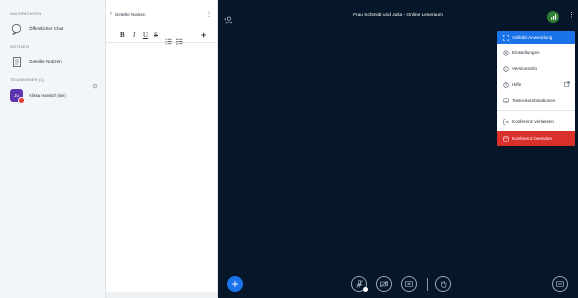 The image size is (578, 298). I want to click on menu-item-shortcuts: Tastenkombinationen, so click(536, 100).